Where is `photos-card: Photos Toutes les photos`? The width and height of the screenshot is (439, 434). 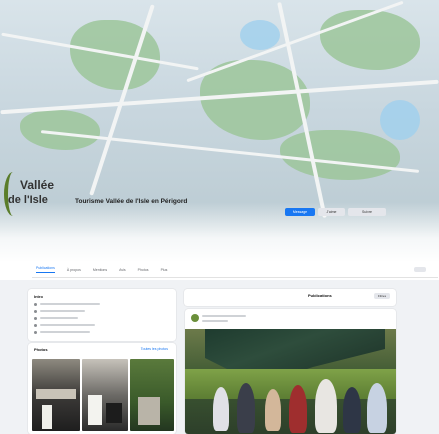 photos-card: Photos Toutes les photos is located at coordinates (102, 388).